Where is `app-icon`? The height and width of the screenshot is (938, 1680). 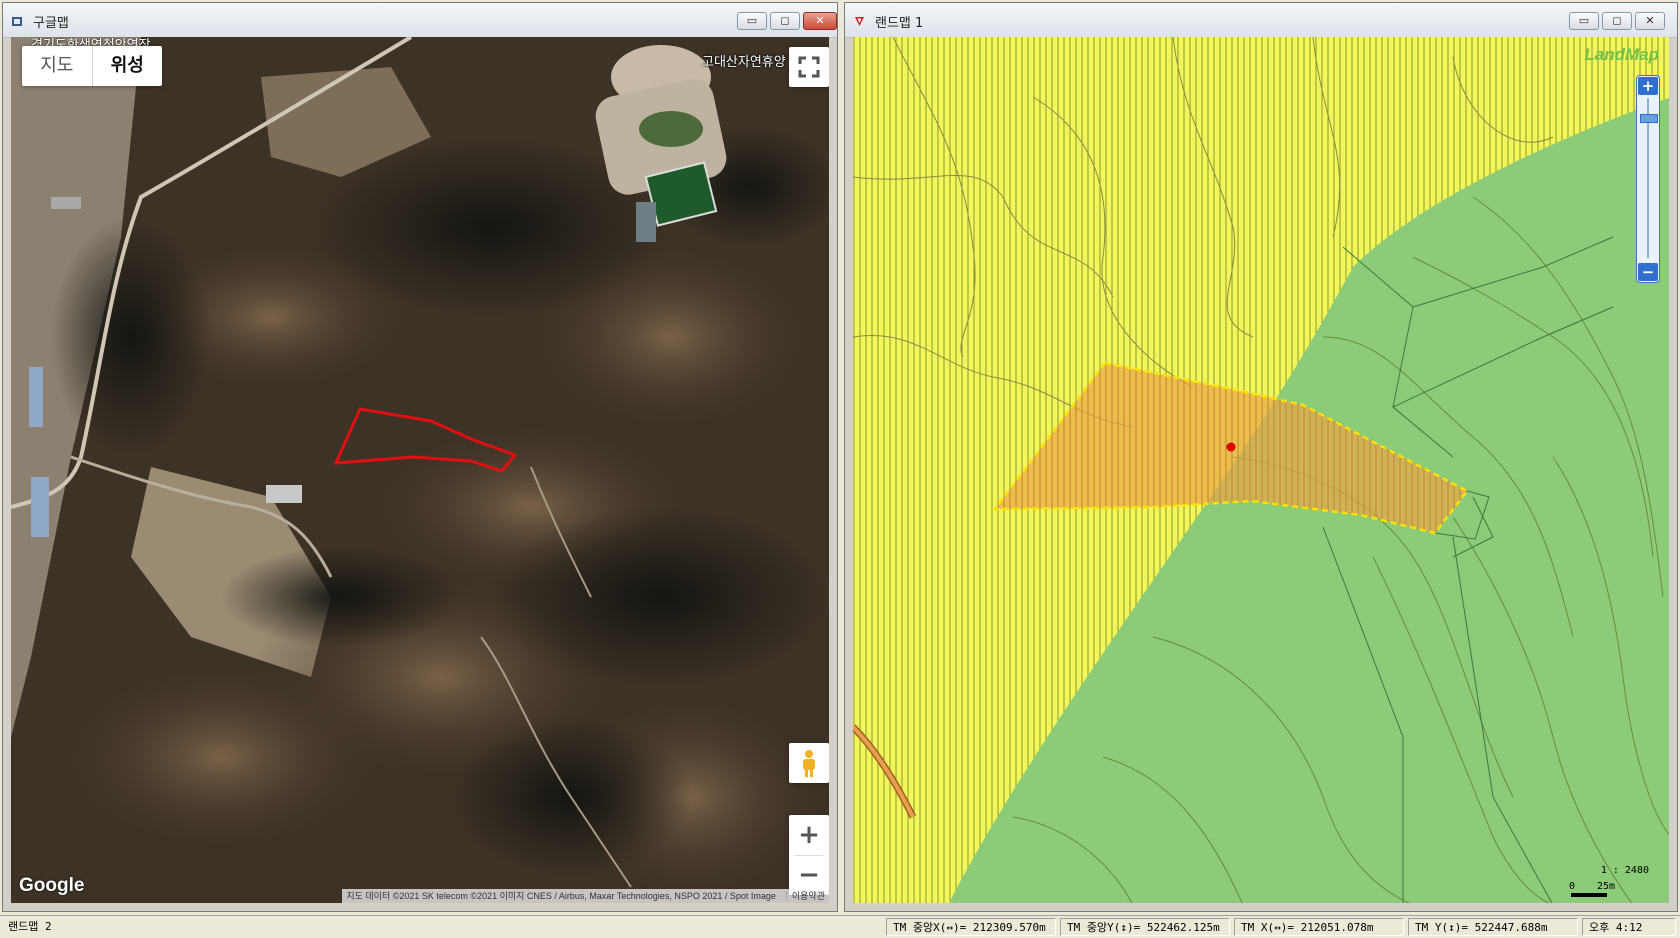
app-icon is located at coordinates (17, 21).